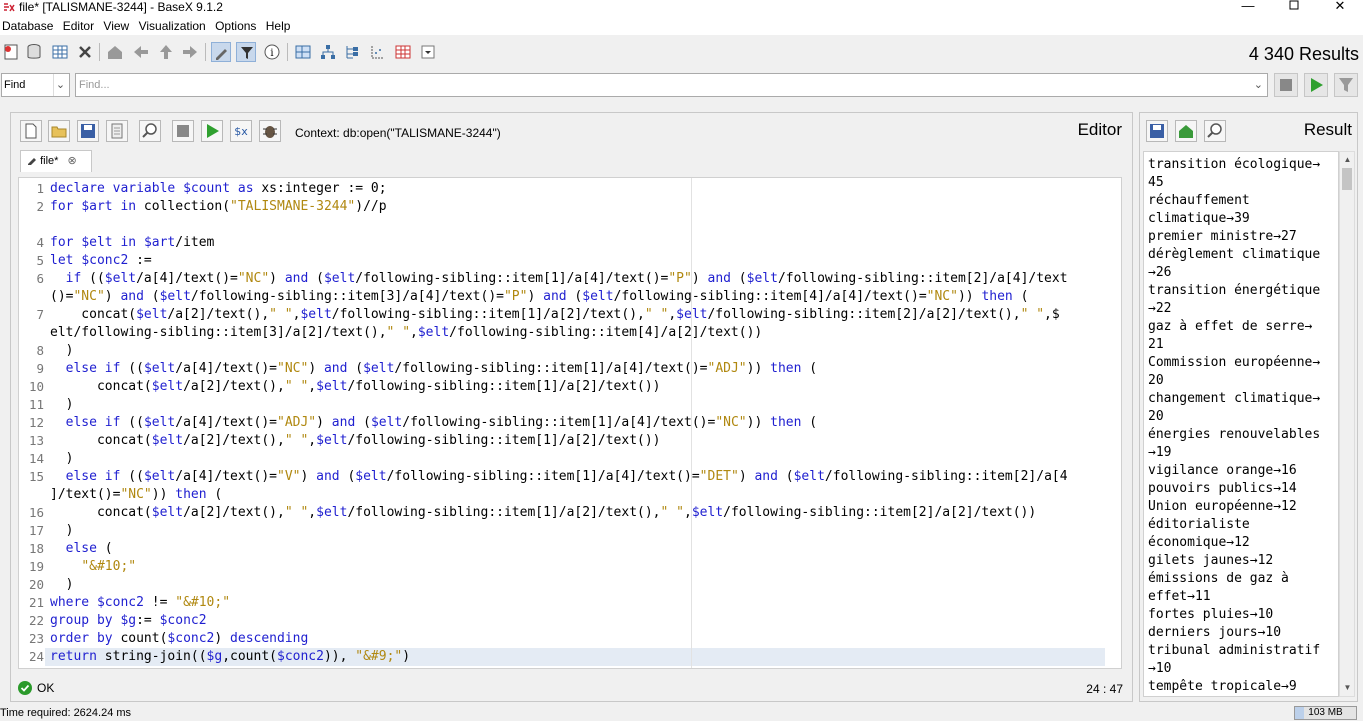 This screenshot has height=721, width=1363. I want to click on views-dropdown-button, so click(428, 52).